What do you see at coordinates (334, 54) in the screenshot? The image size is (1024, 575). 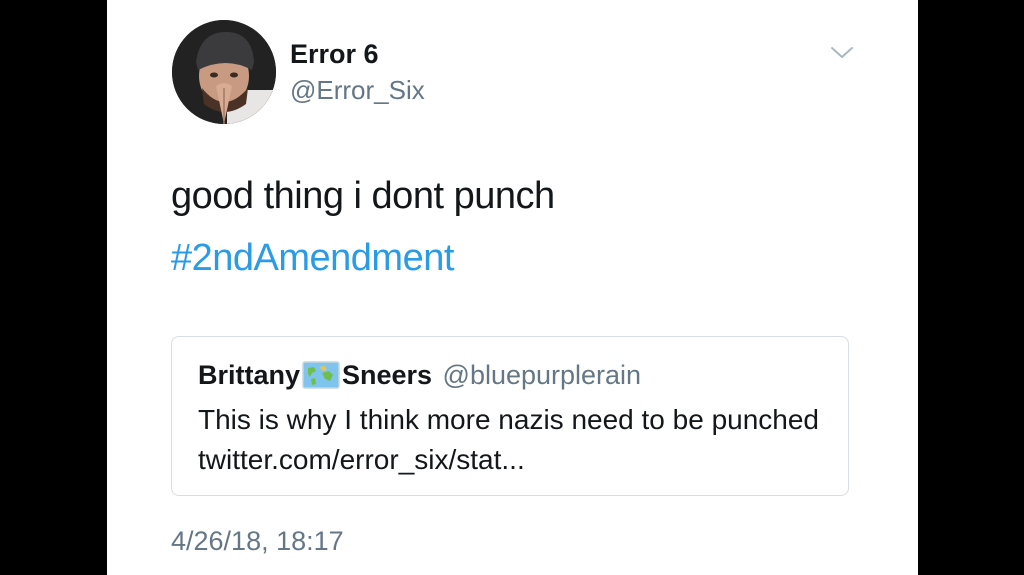 I see `author-display-name: Error 6` at bounding box center [334, 54].